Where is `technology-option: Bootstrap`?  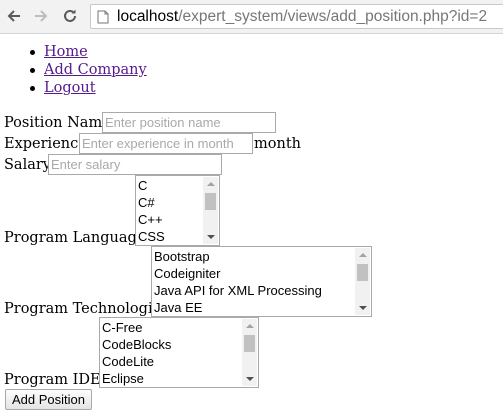 technology-option: Bootstrap is located at coordinates (182, 256).